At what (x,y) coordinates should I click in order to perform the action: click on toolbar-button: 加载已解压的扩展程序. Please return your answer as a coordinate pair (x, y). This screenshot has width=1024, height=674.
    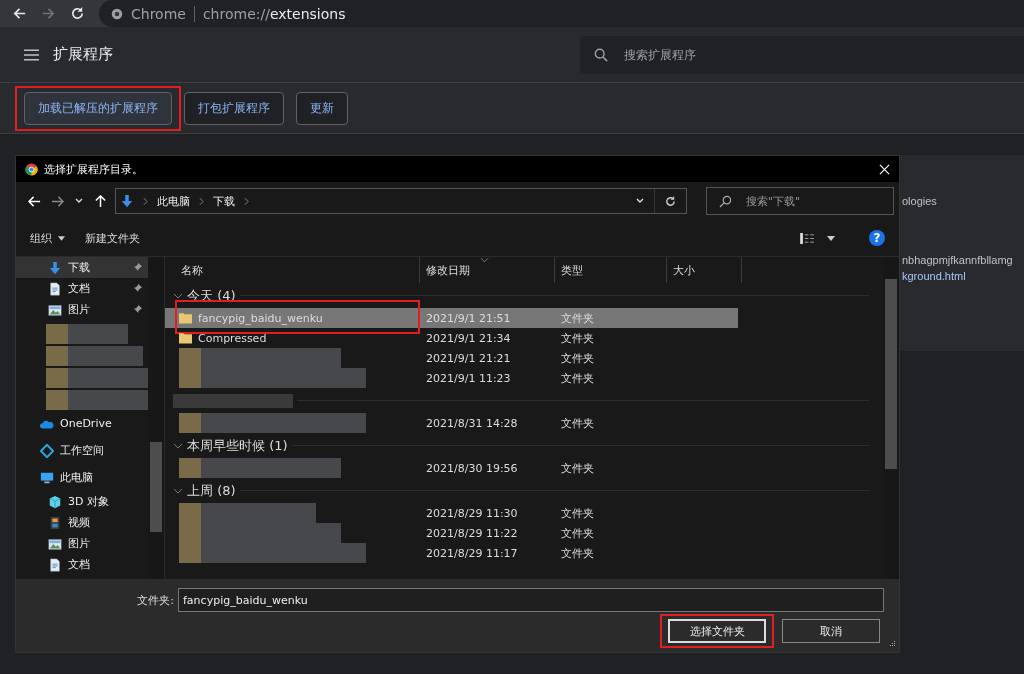
    Looking at the image, I should click on (98, 108).